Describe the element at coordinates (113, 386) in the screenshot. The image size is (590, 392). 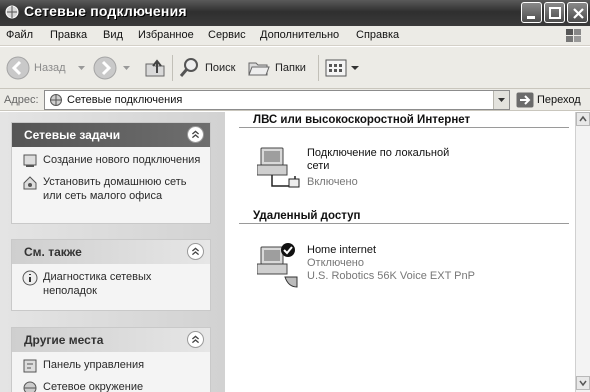
I see `network-places-link: Сетевое окружение` at that location.